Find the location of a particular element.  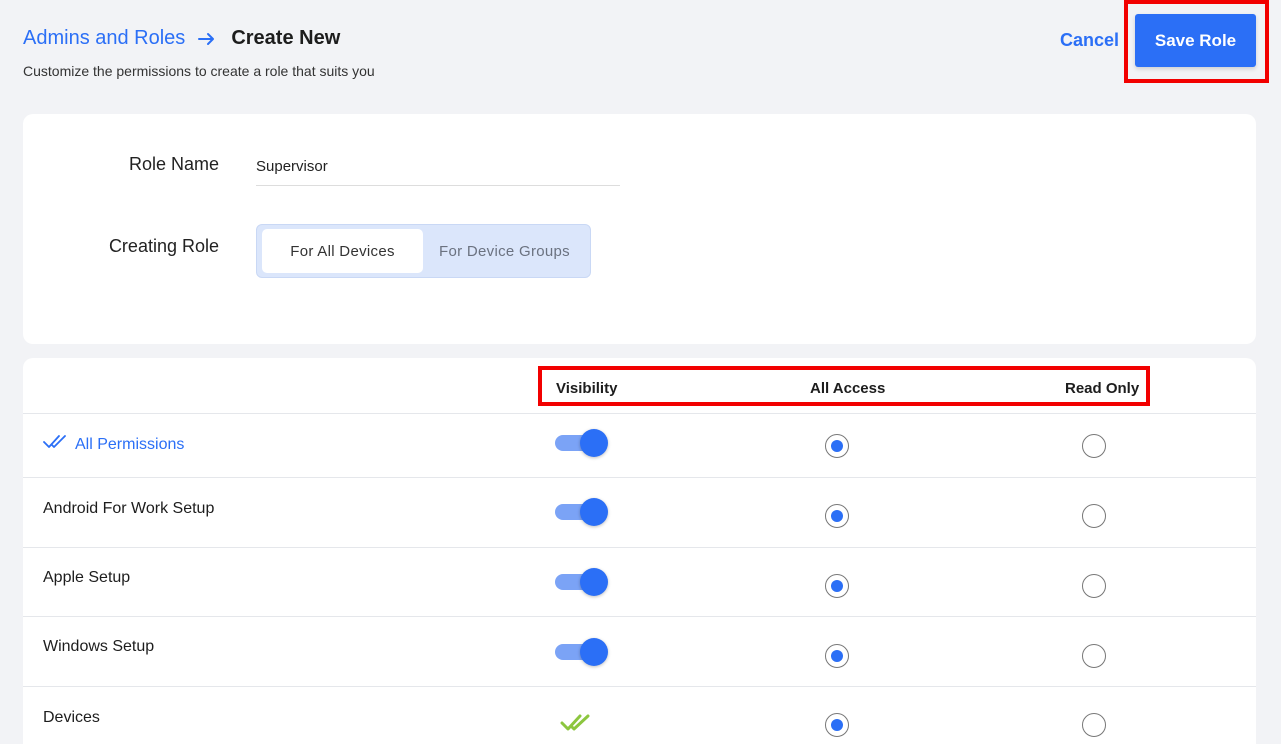

row-label-windows-setup: Windows Setup is located at coordinates (99, 646).